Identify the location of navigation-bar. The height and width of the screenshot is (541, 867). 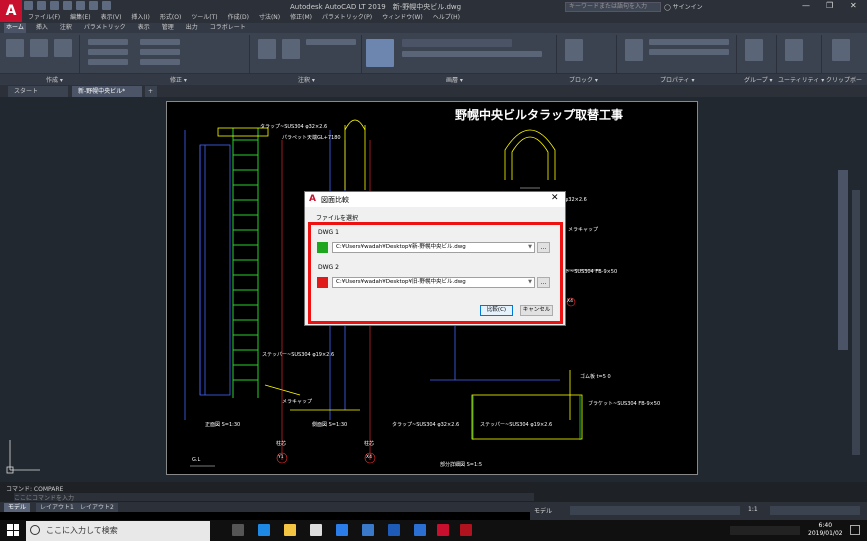
(856, 322).